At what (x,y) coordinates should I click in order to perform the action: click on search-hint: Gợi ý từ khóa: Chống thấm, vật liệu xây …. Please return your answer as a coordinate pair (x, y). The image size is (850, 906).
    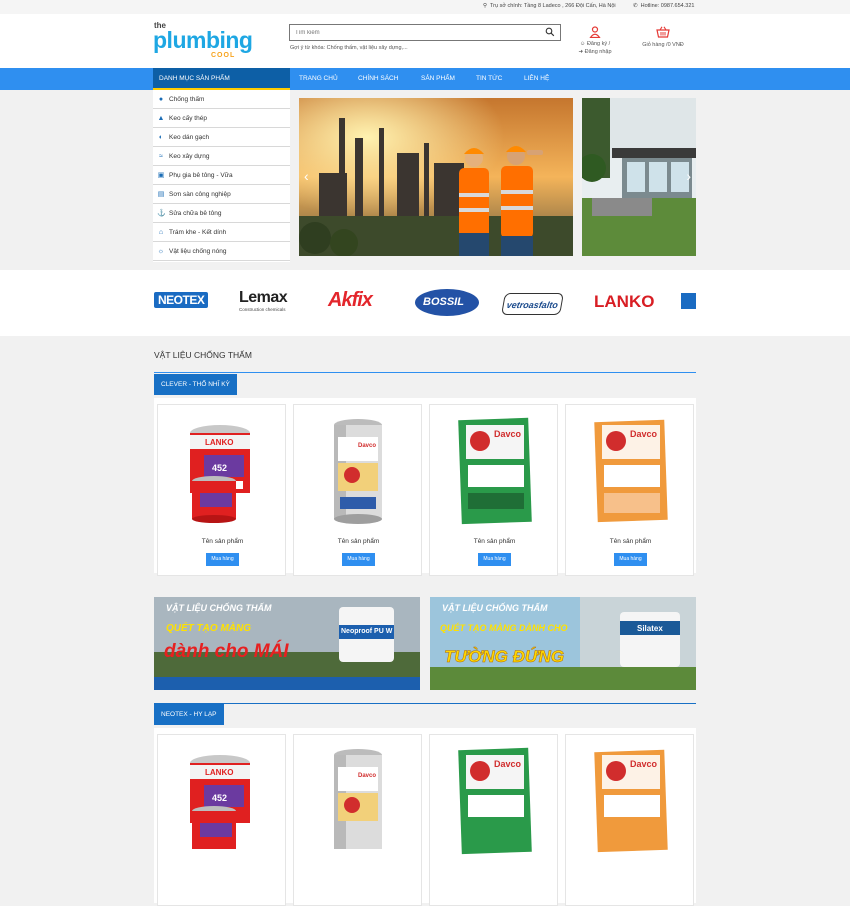
    Looking at the image, I should click on (349, 48).